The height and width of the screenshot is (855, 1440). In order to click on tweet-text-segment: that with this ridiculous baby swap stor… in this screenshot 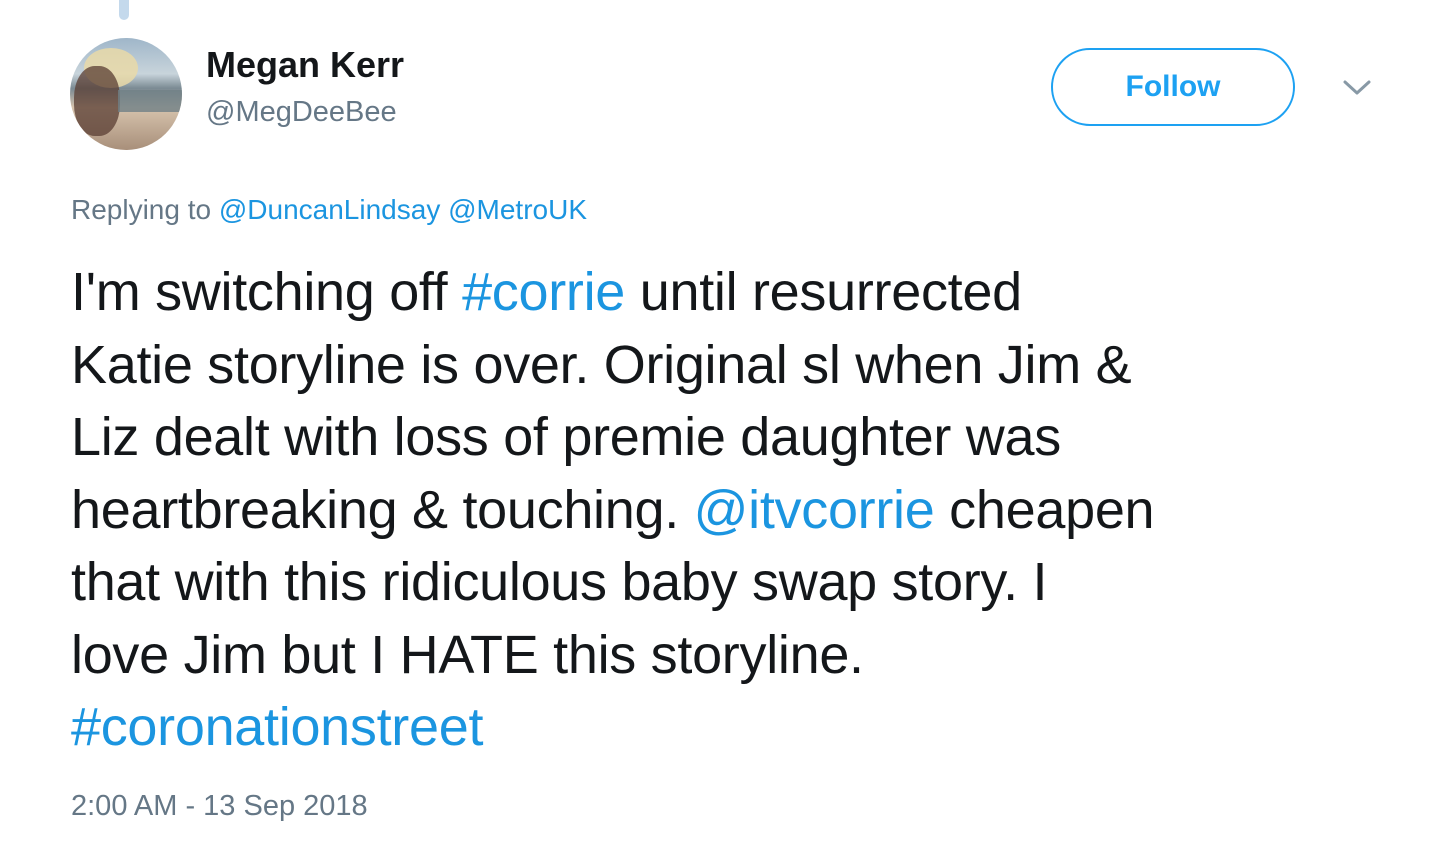, I will do `click(559, 582)`.